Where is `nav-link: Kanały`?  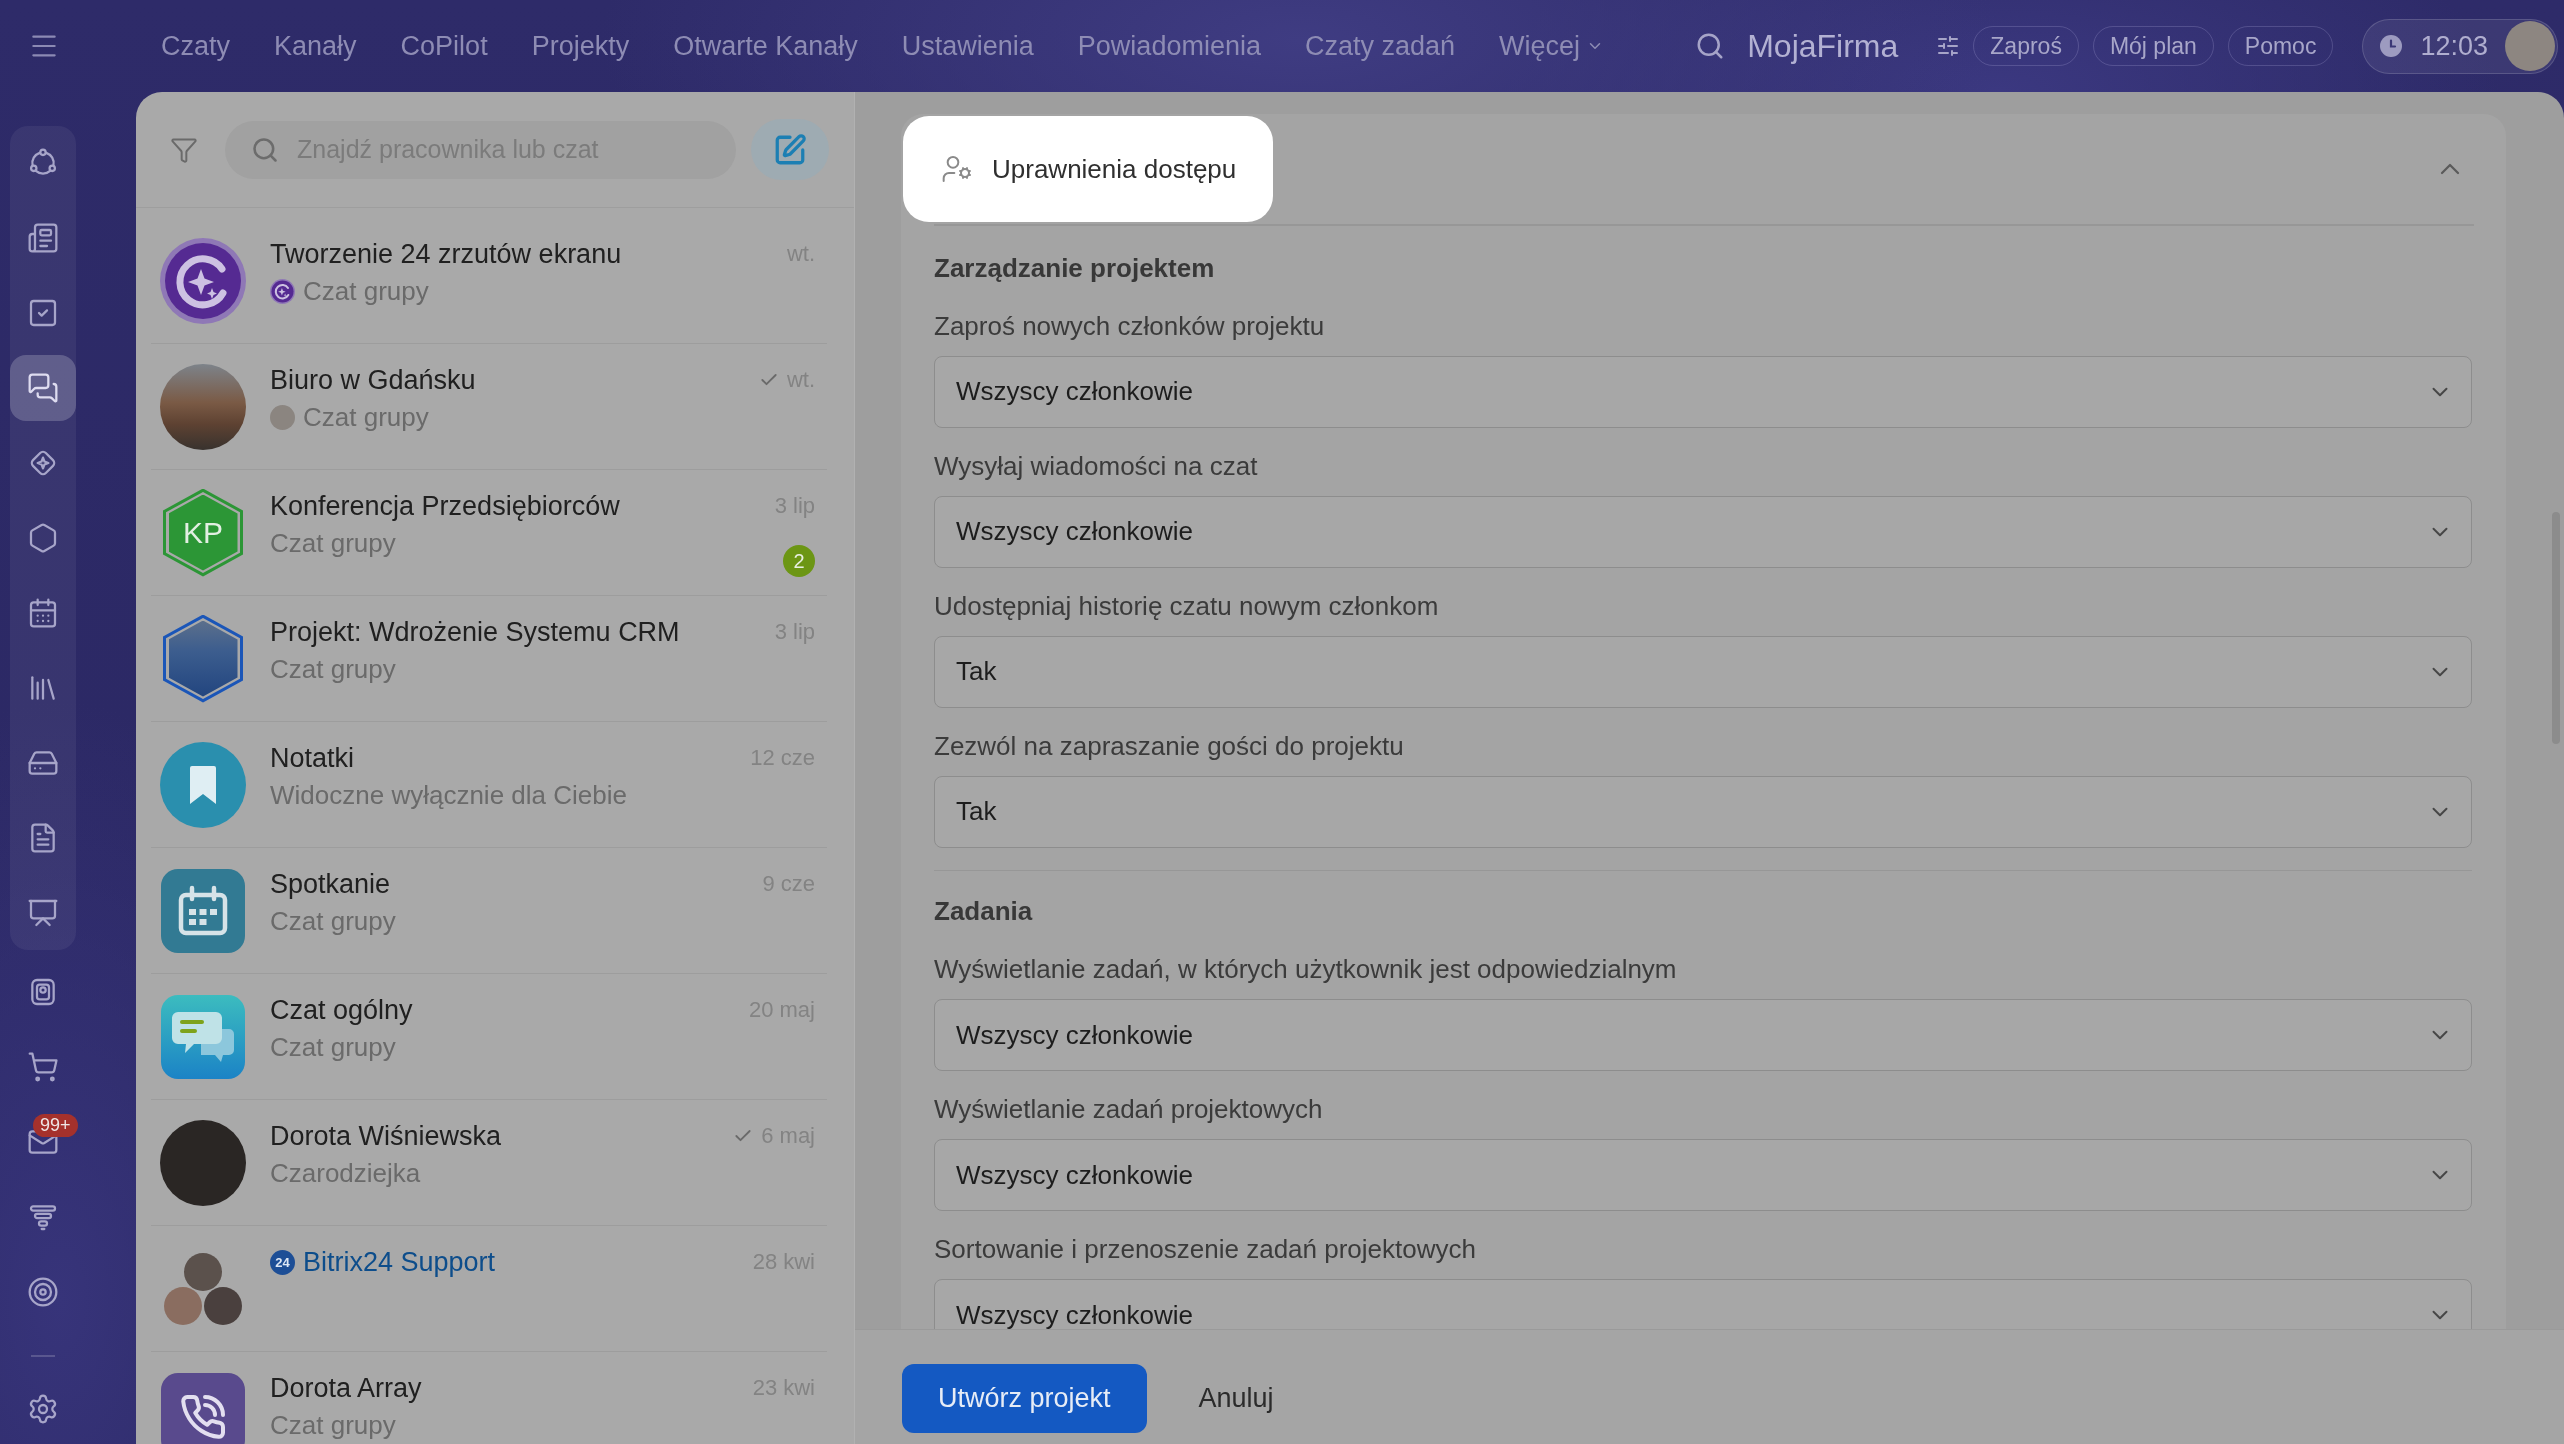
nav-link: Kanały is located at coordinates (315, 46).